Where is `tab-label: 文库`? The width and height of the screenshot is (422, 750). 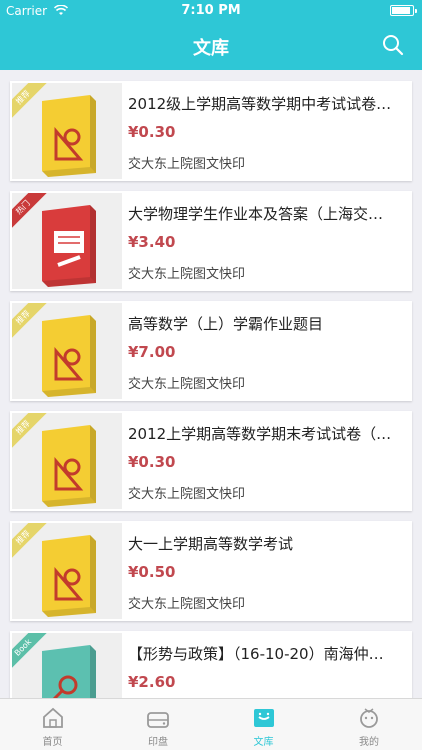
tab-label: 文库 is located at coordinates (263, 742).